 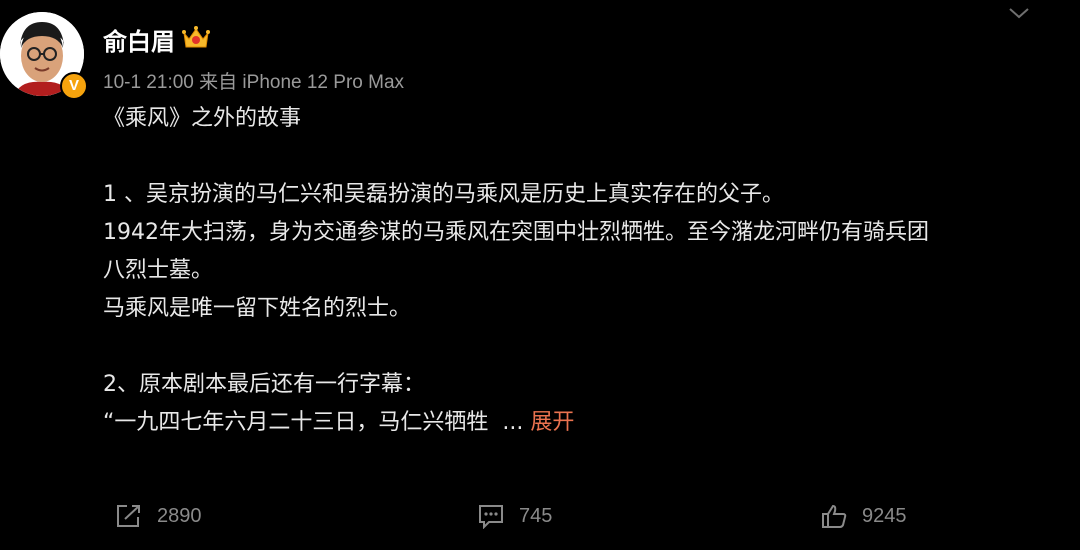 I want to click on comment-button: 745, so click(x=514, y=516).